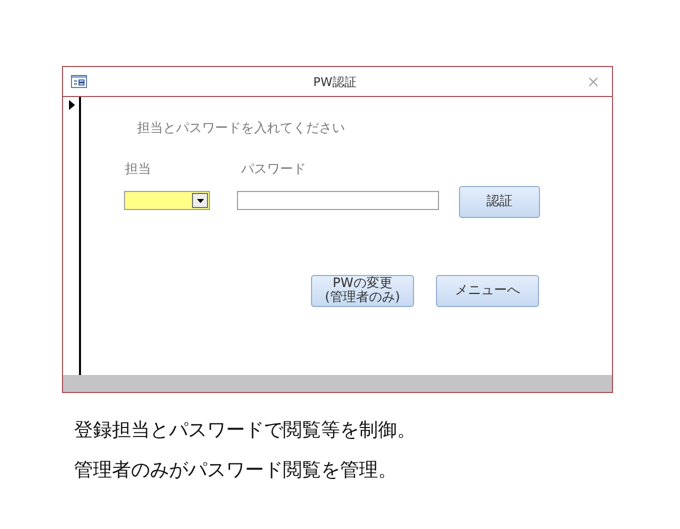  Describe the element at coordinates (335, 82) in the screenshot. I see `window-title: PW認証` at that location.